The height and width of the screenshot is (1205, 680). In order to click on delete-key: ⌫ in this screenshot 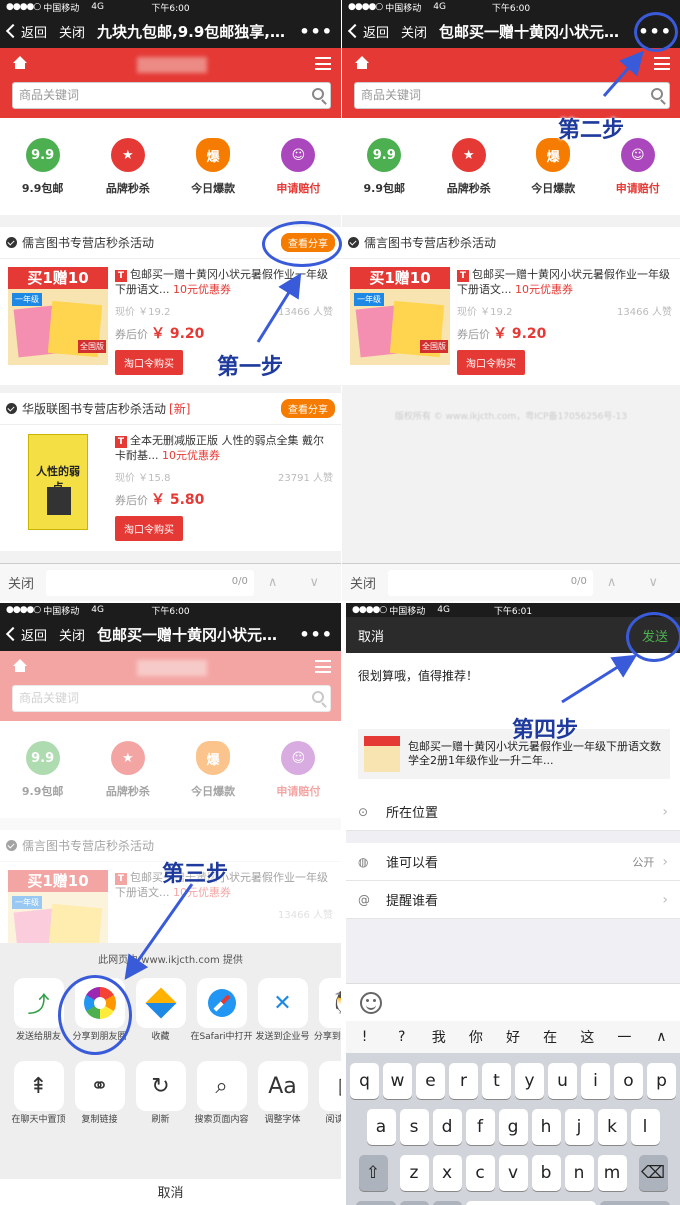, I will do `click(653, 1173)`.